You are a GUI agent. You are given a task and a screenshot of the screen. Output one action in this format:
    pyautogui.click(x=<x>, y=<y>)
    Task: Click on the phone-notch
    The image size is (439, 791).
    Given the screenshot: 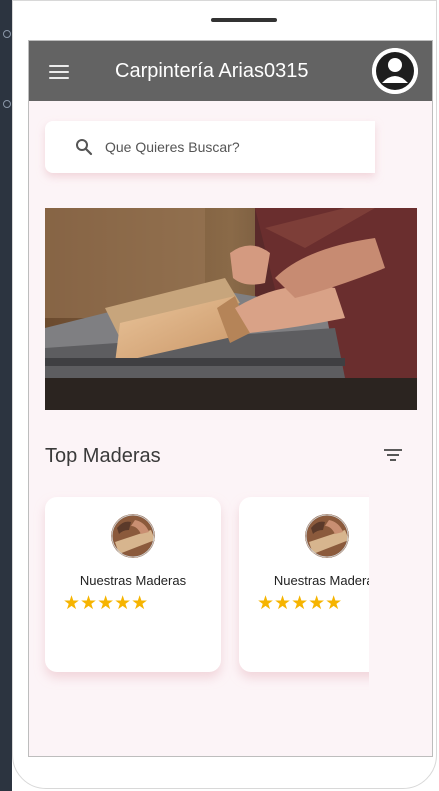 What is the action you would take?
    pyautogui.click(x=244, y=20)
    